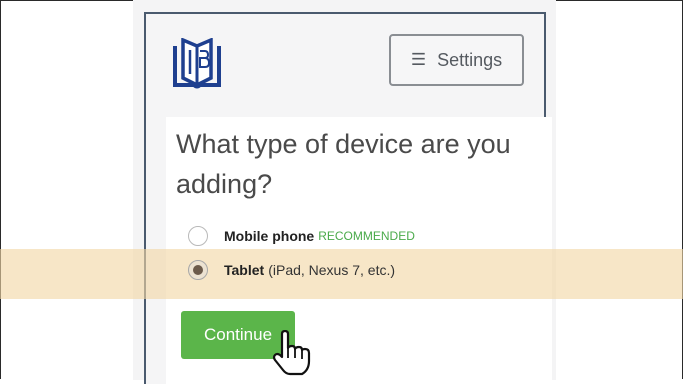 The image size is (683, 387). Describe the element at coordinates (418, 59) in the screenshot. I see `hamburger-menu-icon: ☰` at that location.